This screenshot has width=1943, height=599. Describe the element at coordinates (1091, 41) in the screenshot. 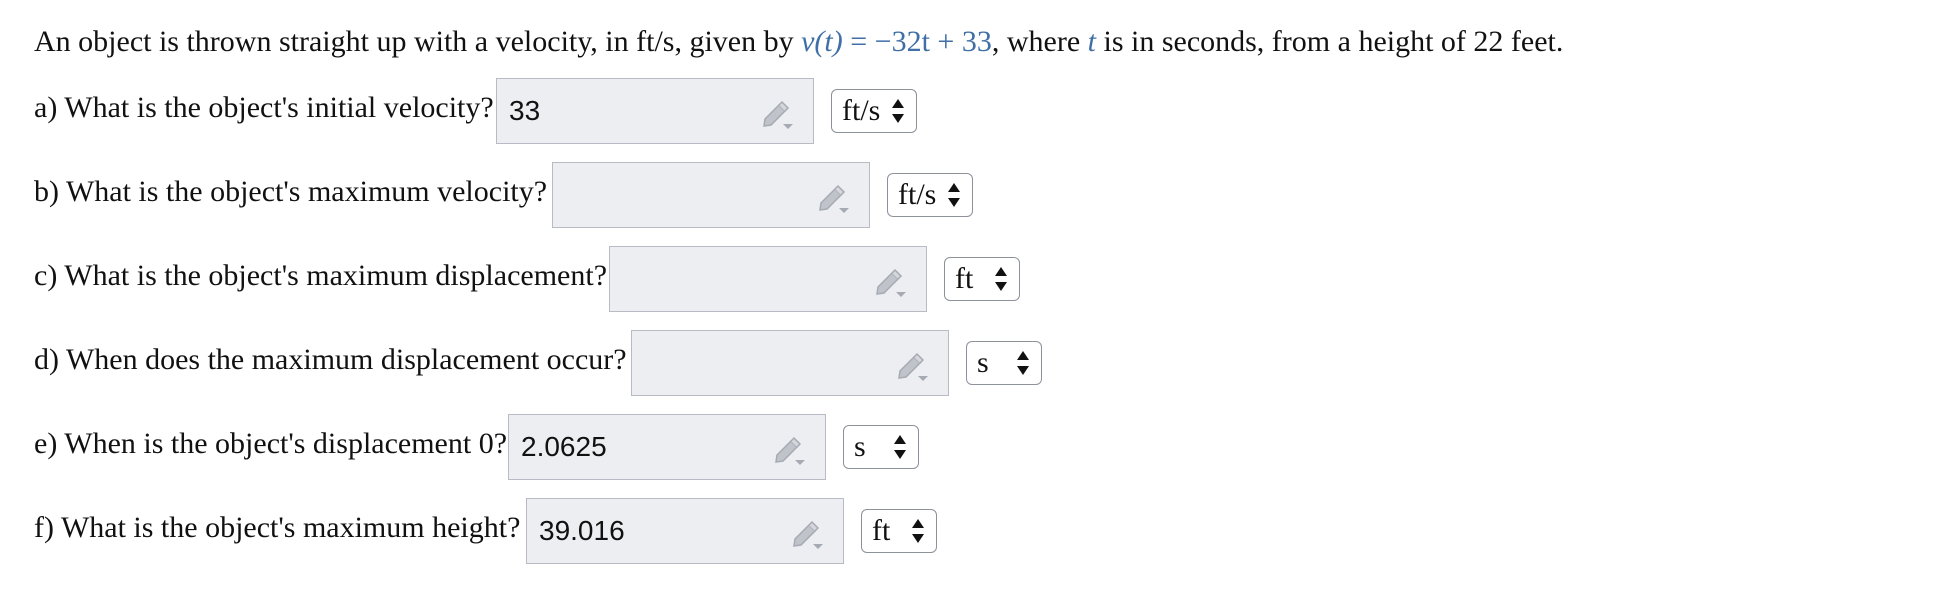

I see `time-variable: t` at that location.